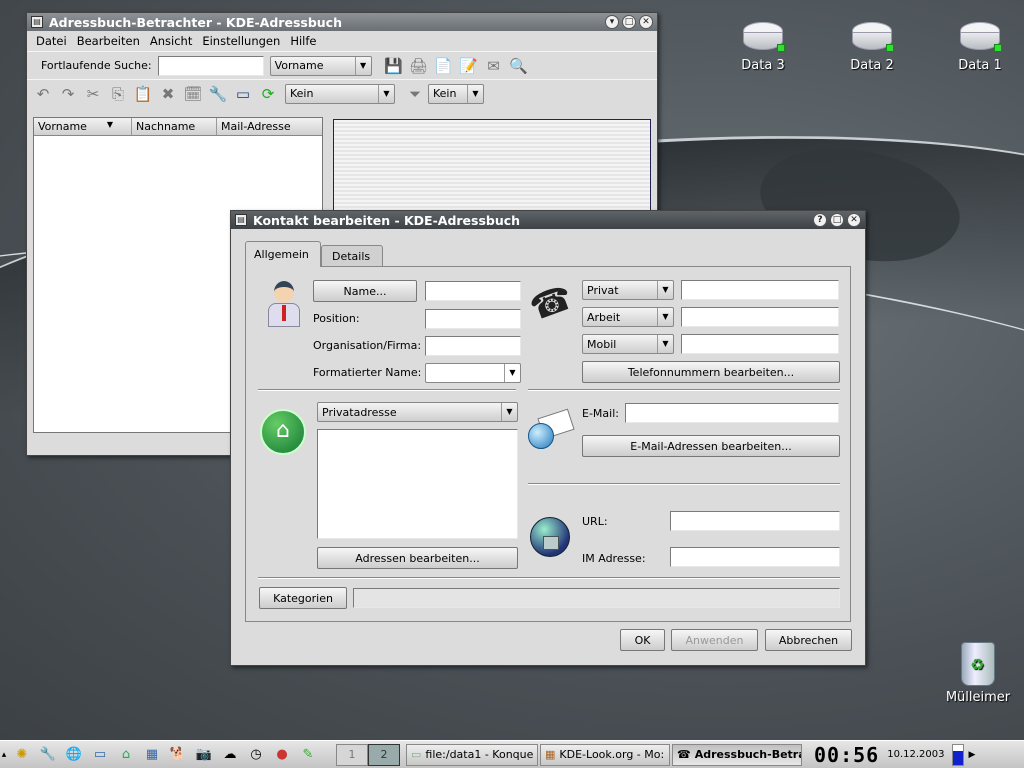  Describe the element at coordinates (204, 755) in the screenshot. I see `camera-icon: 📷` at that location.